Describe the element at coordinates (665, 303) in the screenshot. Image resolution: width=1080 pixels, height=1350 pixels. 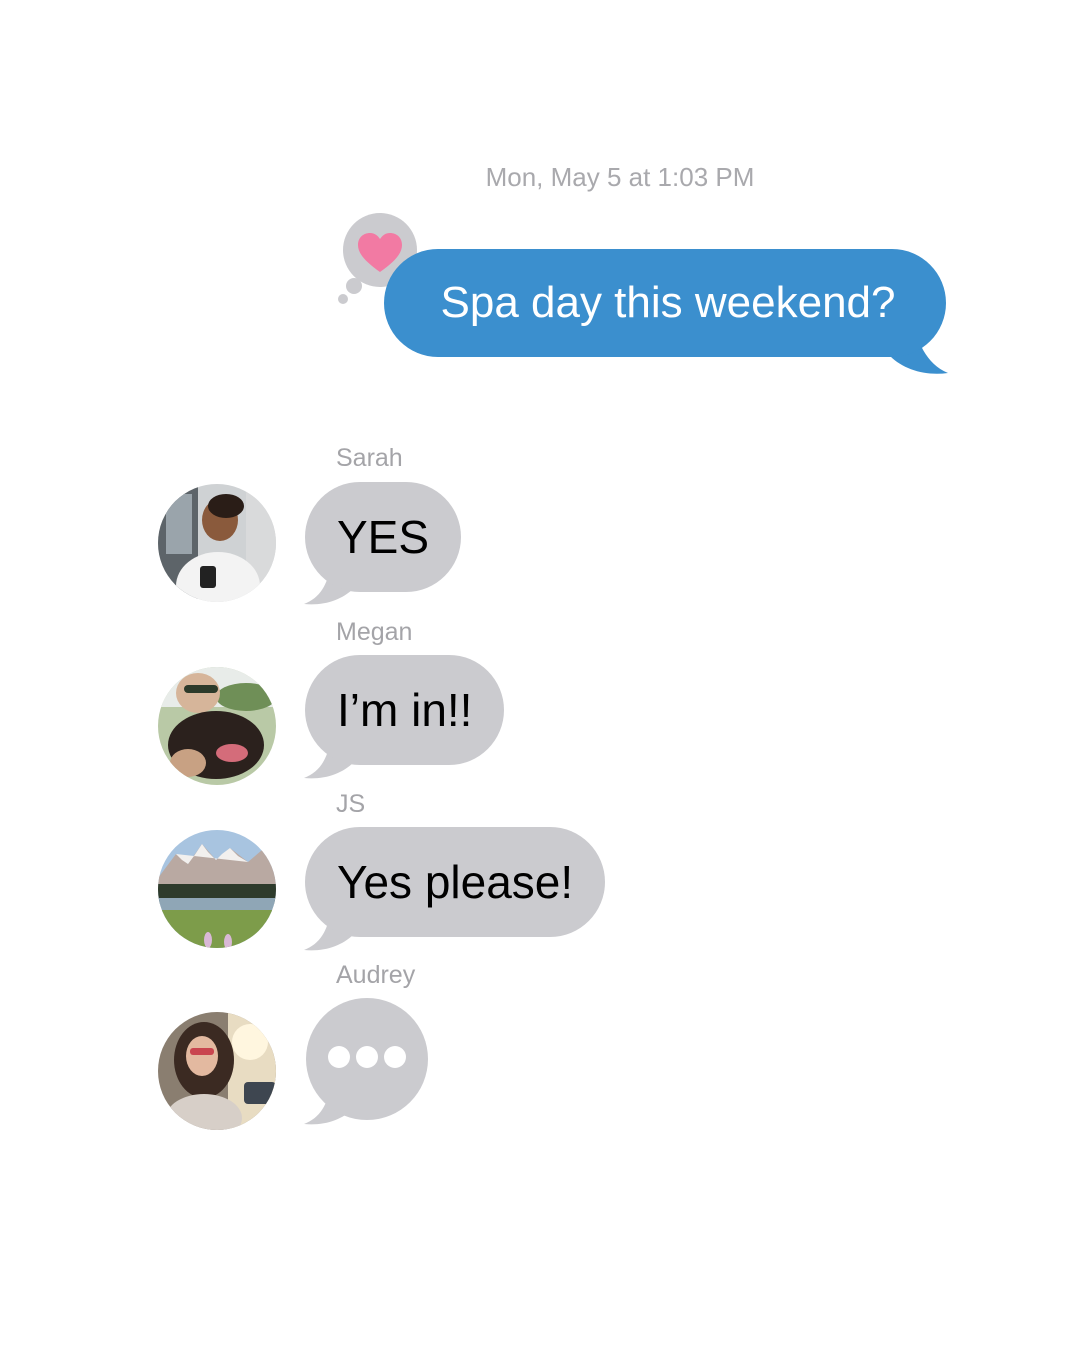
I see `outgoing-message-bubble: Spa day this weekend?` at that location.